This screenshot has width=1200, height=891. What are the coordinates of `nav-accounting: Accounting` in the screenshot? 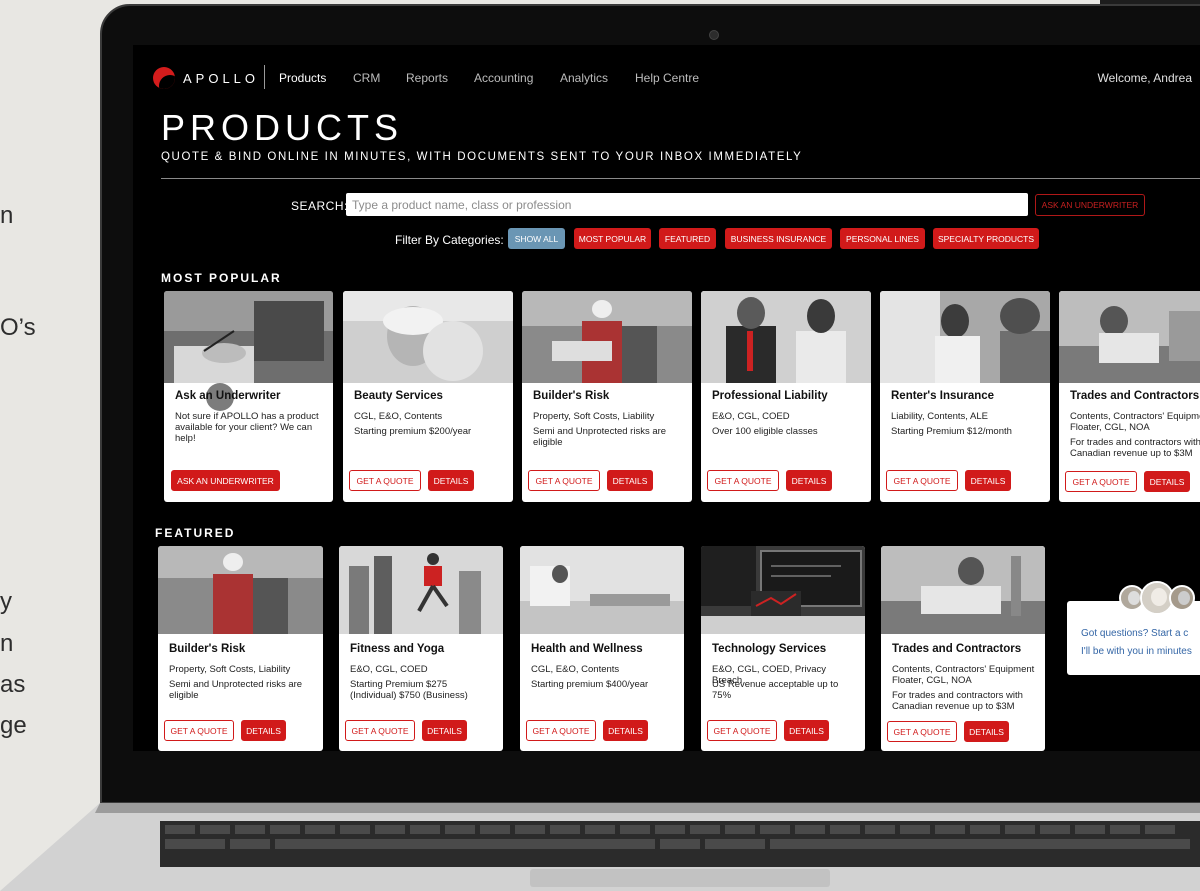 It's located at (503, 78).